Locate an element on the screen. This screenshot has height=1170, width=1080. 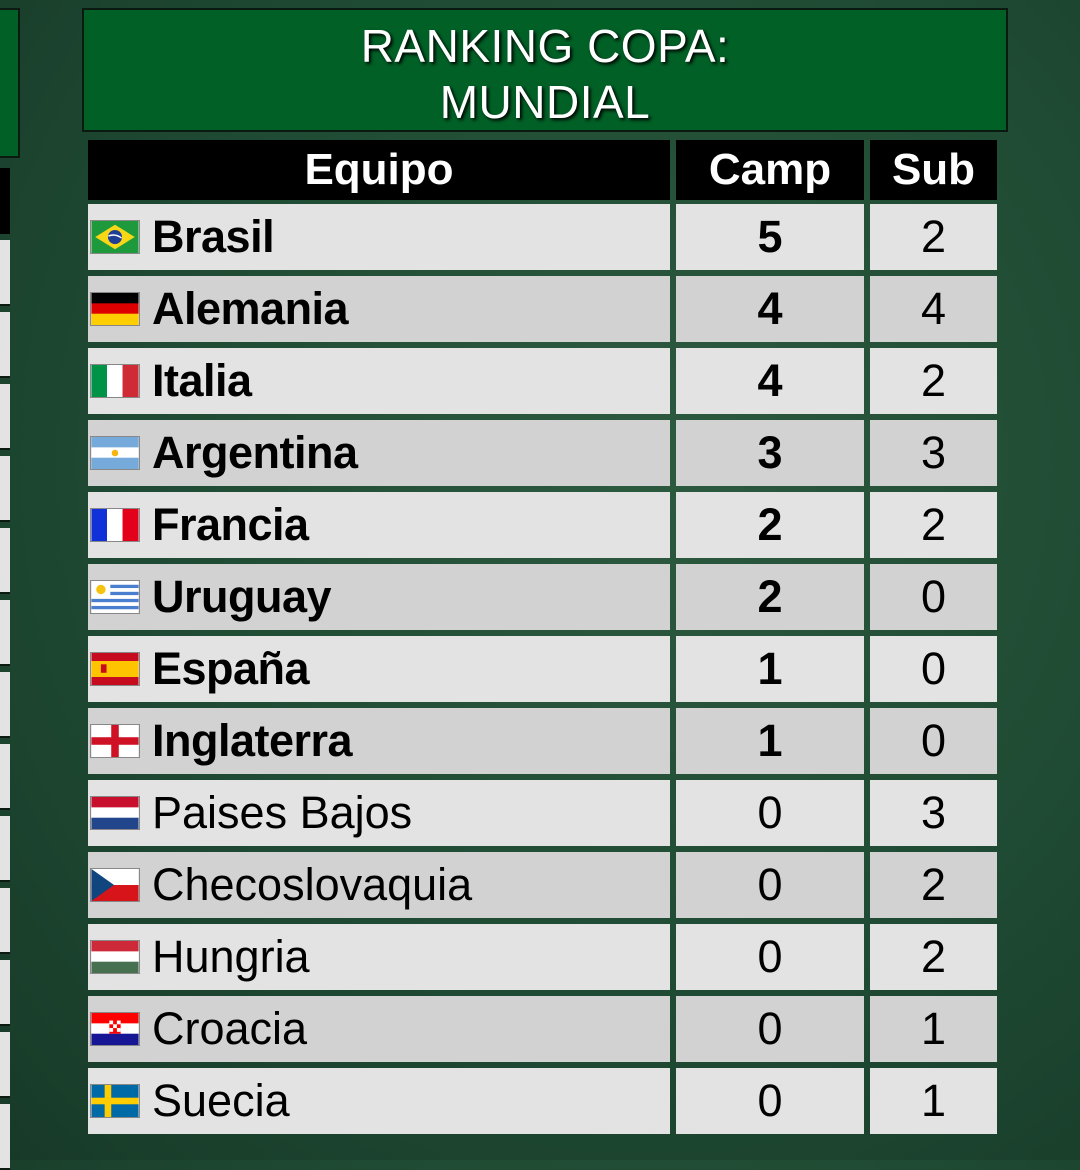
sub-count: 4 is located at coordinates (933, 308).